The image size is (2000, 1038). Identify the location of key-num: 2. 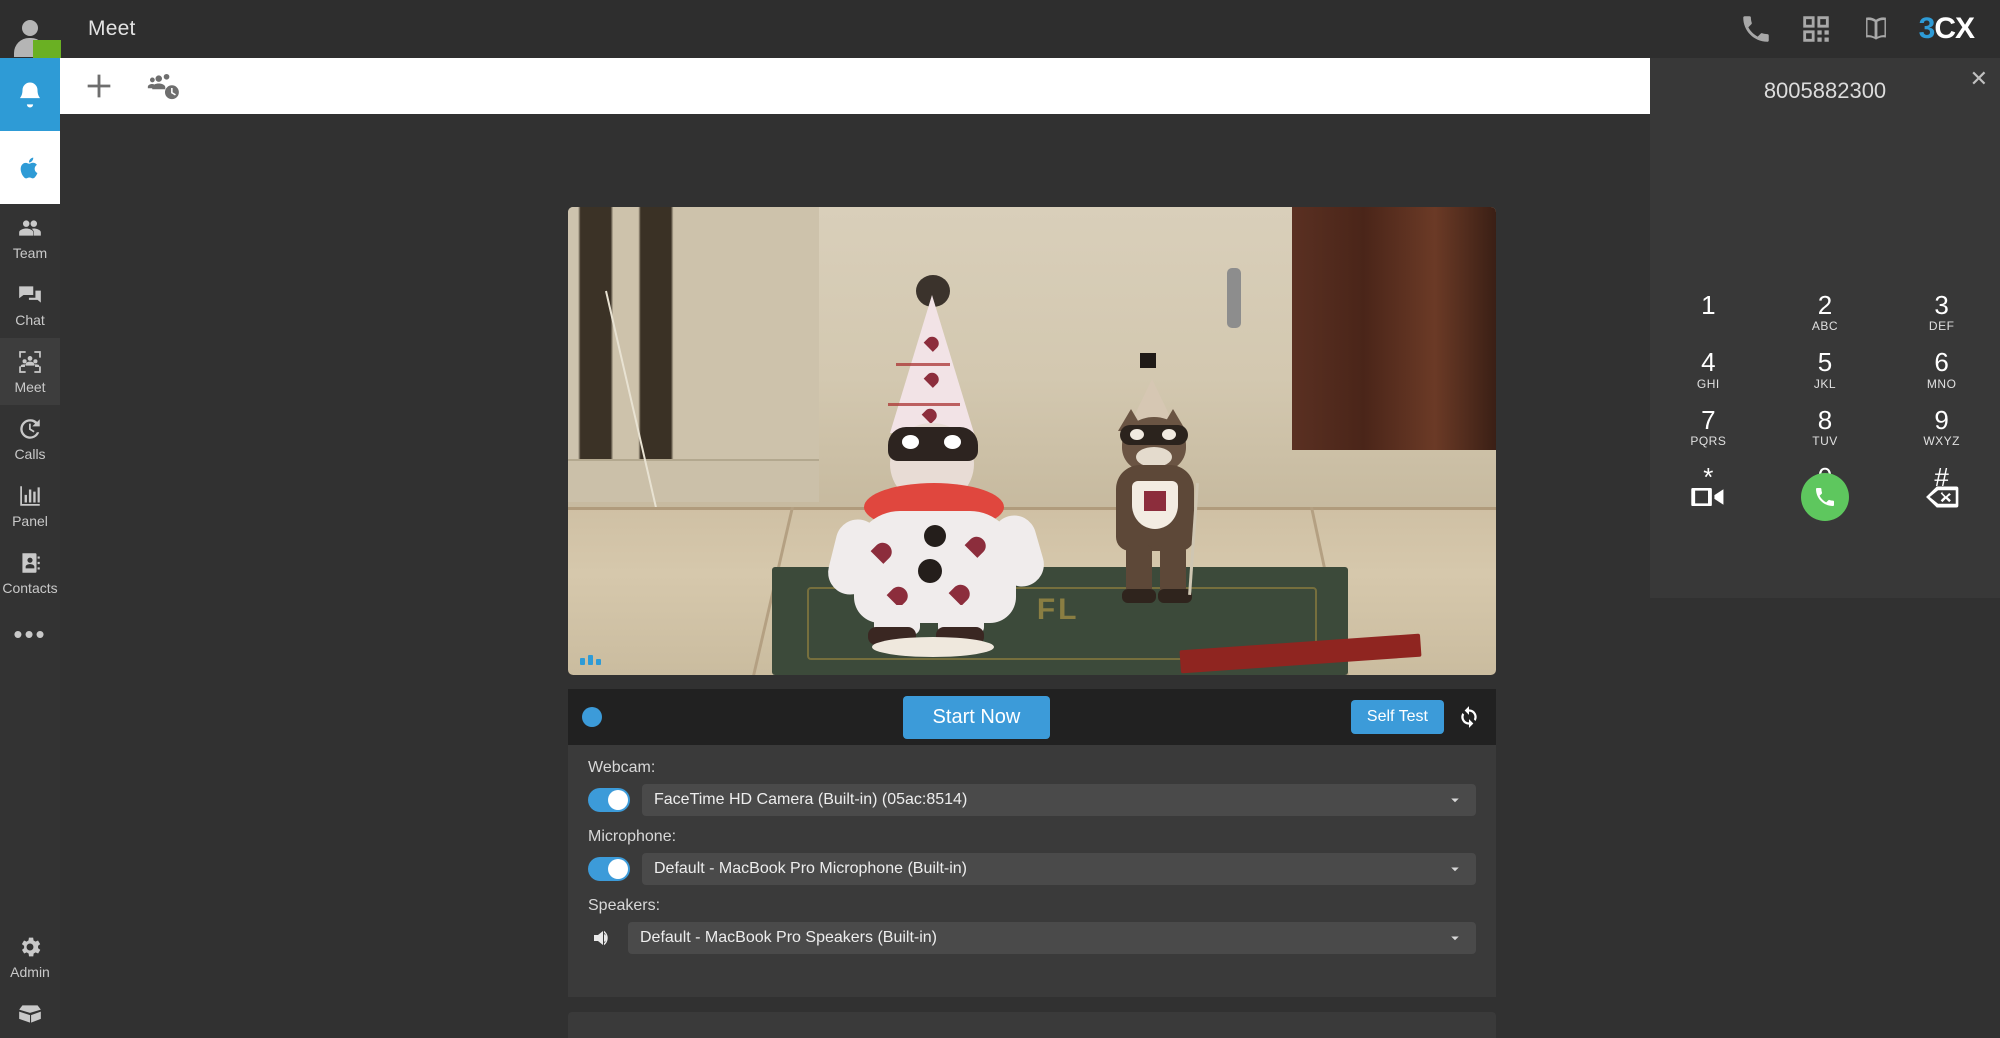
(1825, 305).